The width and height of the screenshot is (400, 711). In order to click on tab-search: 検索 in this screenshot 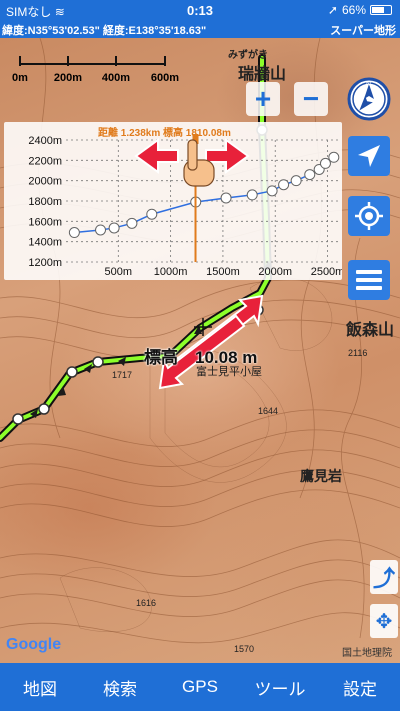, I will do `click(120, 687)`.